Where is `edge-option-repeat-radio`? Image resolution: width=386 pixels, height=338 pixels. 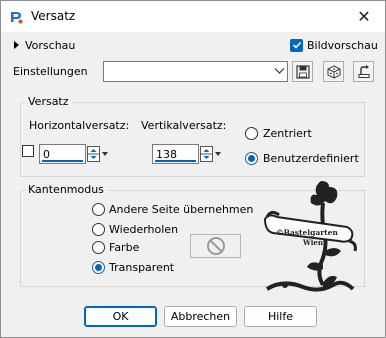 edge-option-repeat-radio is located at coordinates (98, 229).